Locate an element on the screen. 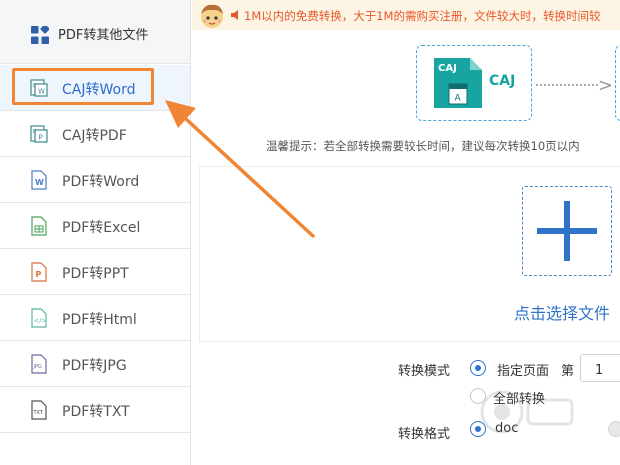 The height and width of the screenshot is (465, 620). sidebar-item-pdf-excel: PDF转Excel is located at coordinates (95, 226).